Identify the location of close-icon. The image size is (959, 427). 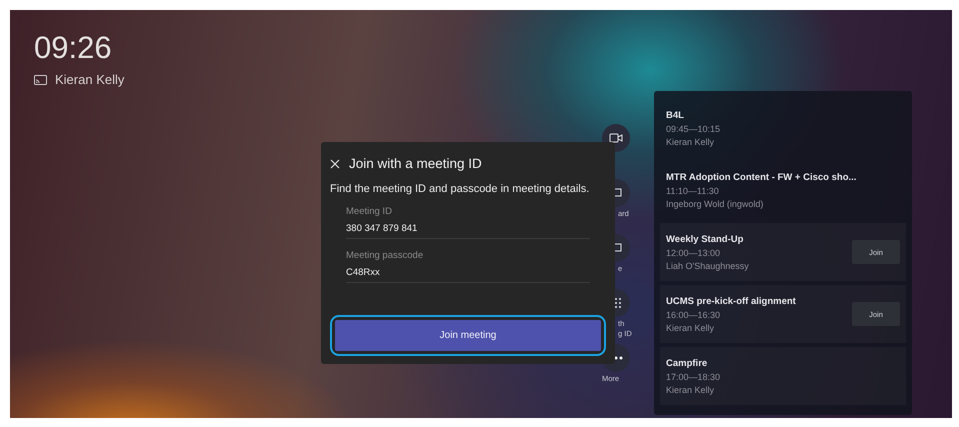
(335, 163).